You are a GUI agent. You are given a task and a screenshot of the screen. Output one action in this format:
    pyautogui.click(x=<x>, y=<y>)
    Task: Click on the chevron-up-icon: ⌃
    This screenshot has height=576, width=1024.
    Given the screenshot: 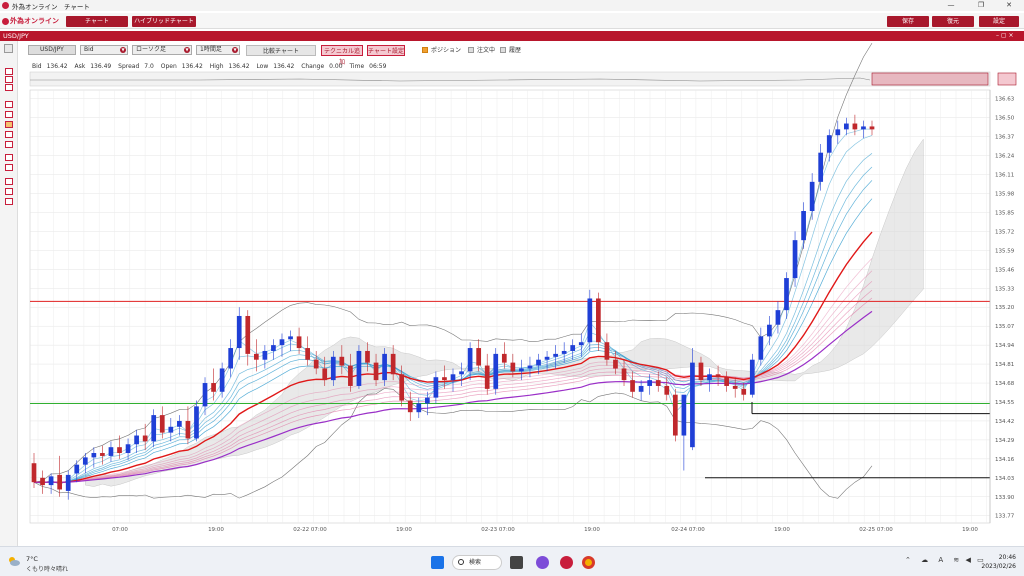 What is the action you would take?
    pyautogui.click(x=908, y=560)
    